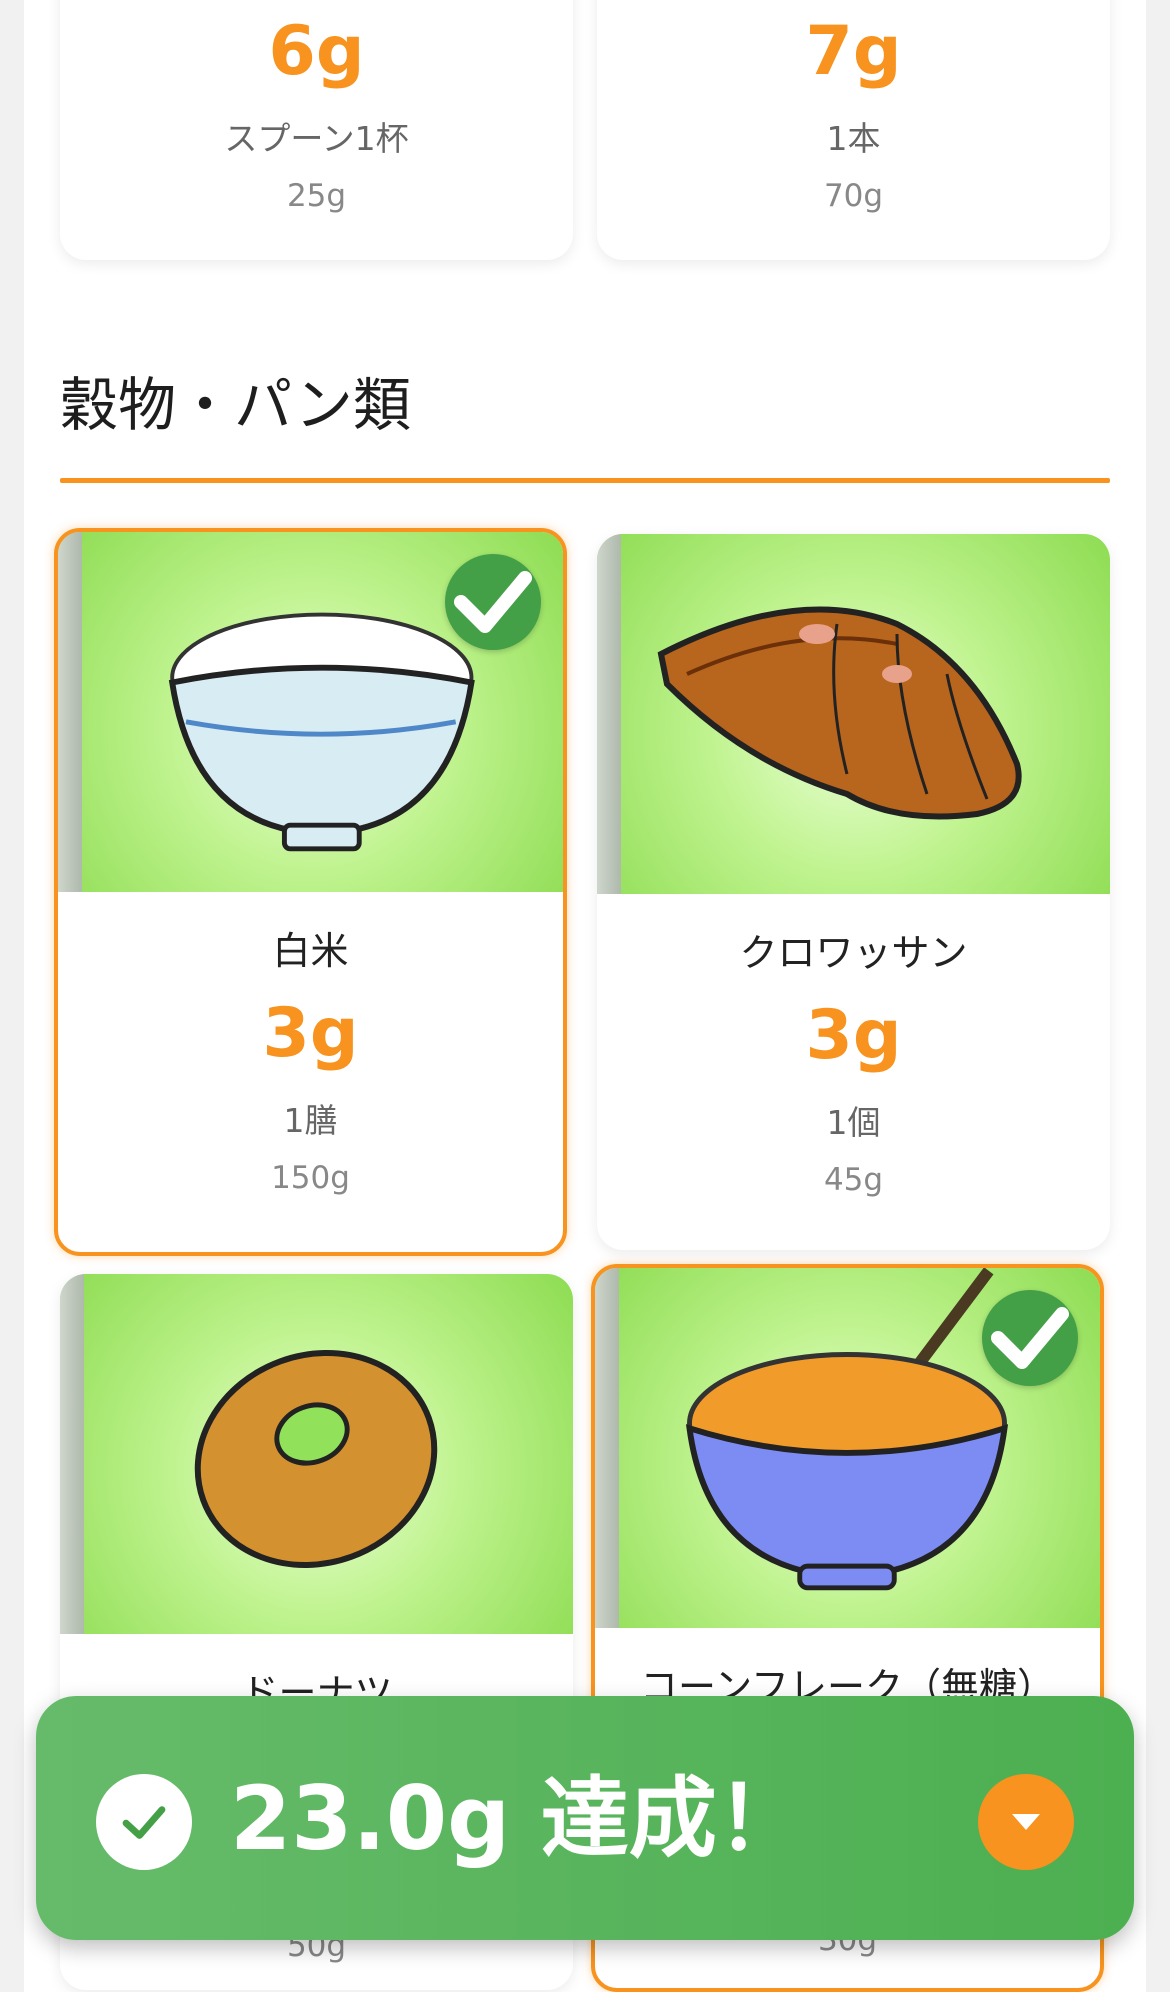  I want to click on food-card: 7g 1本 70g, so click(853, 130).